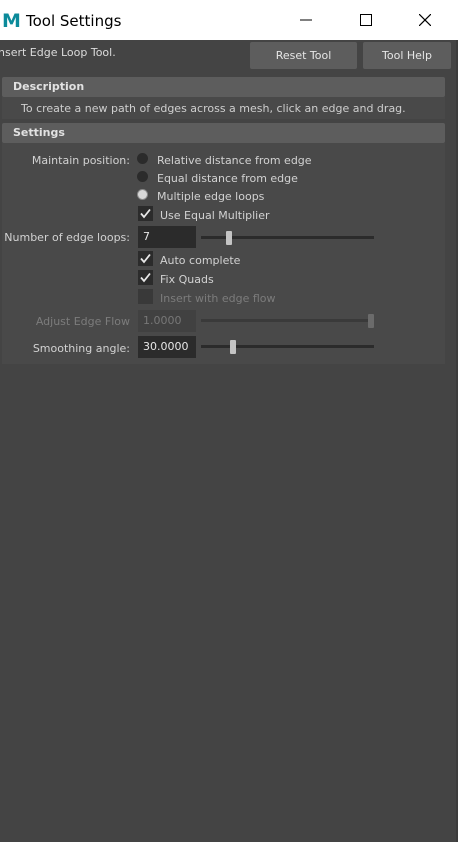 This screenshot has height=842, width=458. I want to click on maximize-icon, so click(366, 20).